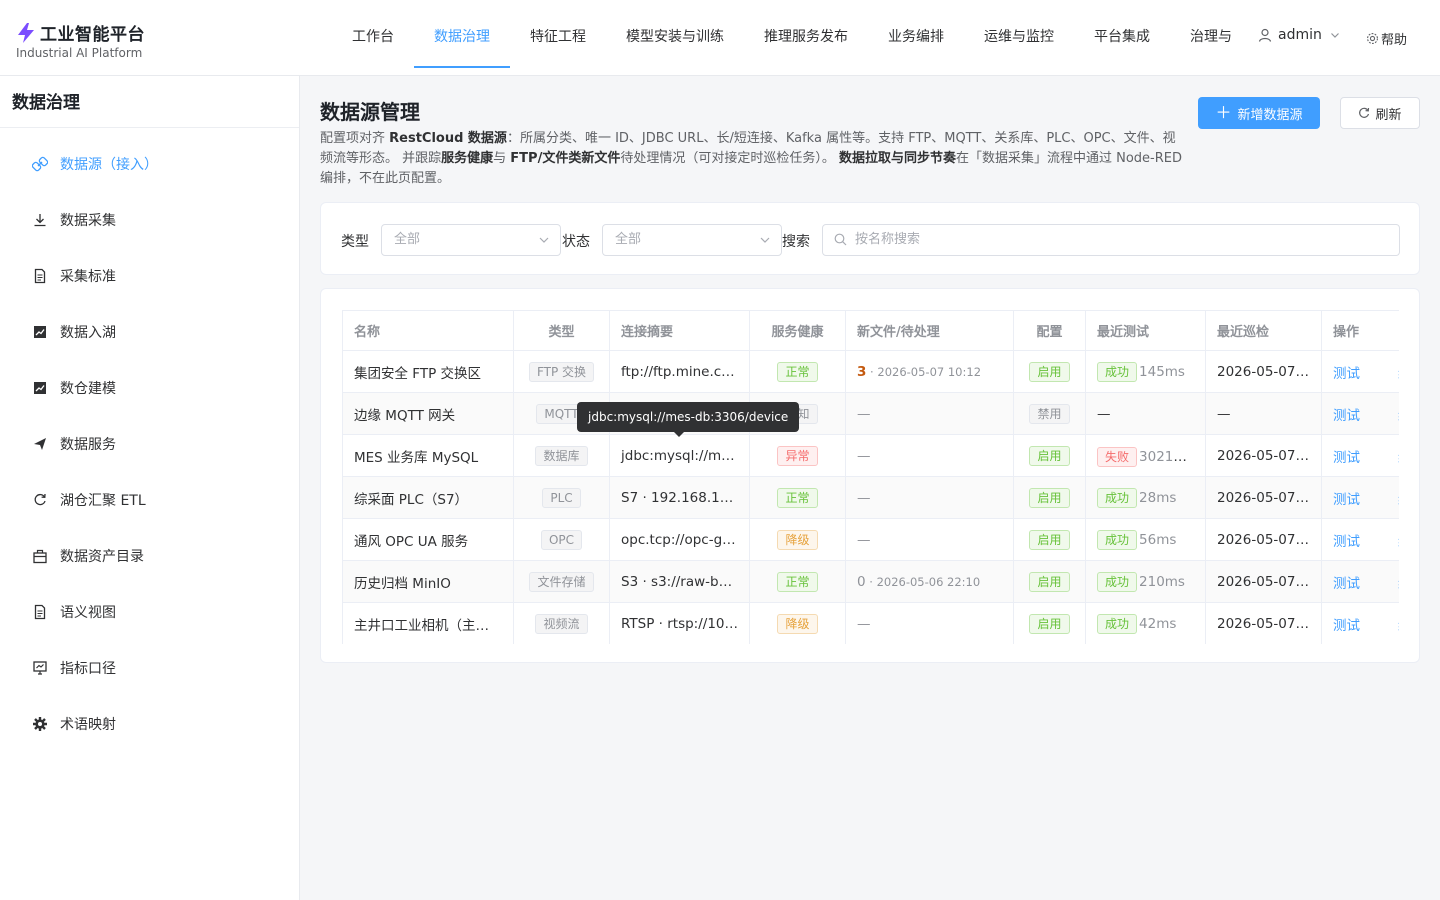 This screenshot has width=1440, height=900. I want to click on column-header-5: 配置, so click(1049, 330).